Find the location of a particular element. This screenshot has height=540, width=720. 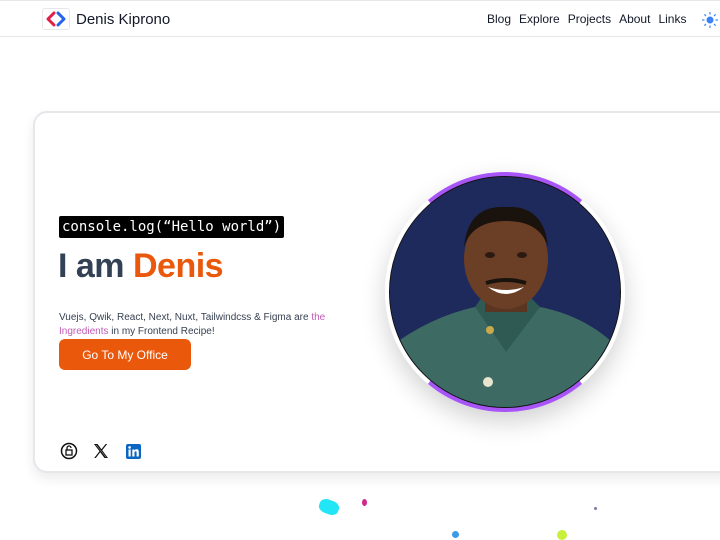

linkedin-icon is located at coordinates (133, 451).